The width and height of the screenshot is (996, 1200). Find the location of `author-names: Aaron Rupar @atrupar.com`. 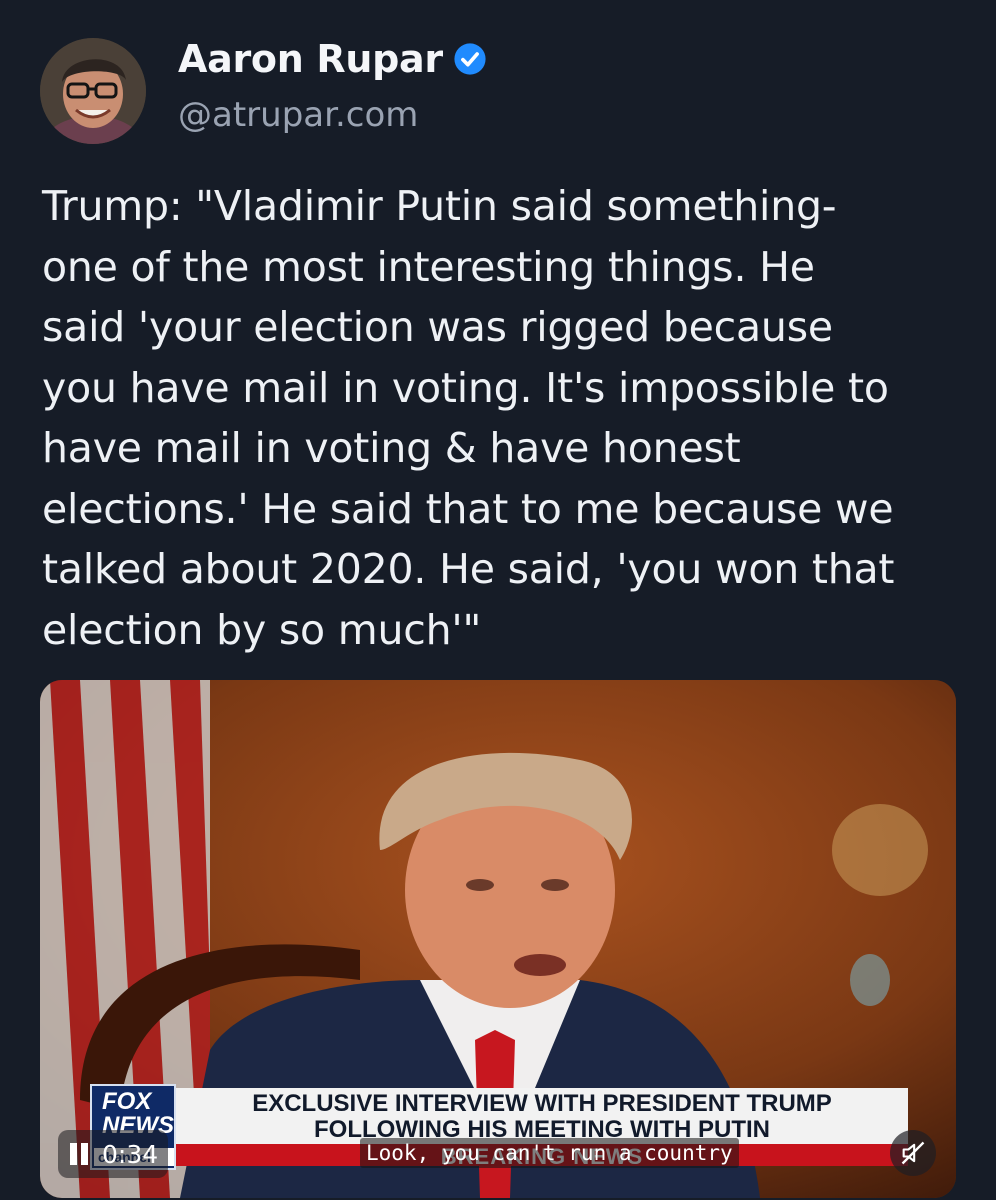

author-names: Aaron Rupar @atrupar.com is located at coordinates (332, 86).